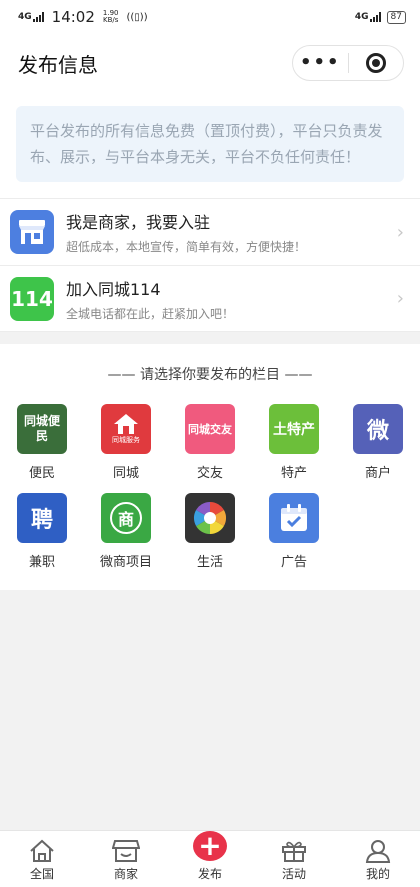  Describe the element at coordinates (41, 473) in the screenshot. I see `category-label: 便民` at that location.